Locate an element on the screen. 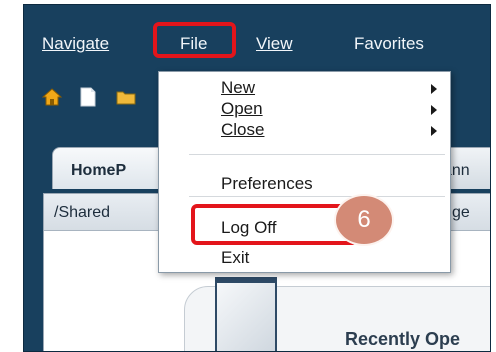  path-trailing-text: ge is located at coordinates (461, 212).